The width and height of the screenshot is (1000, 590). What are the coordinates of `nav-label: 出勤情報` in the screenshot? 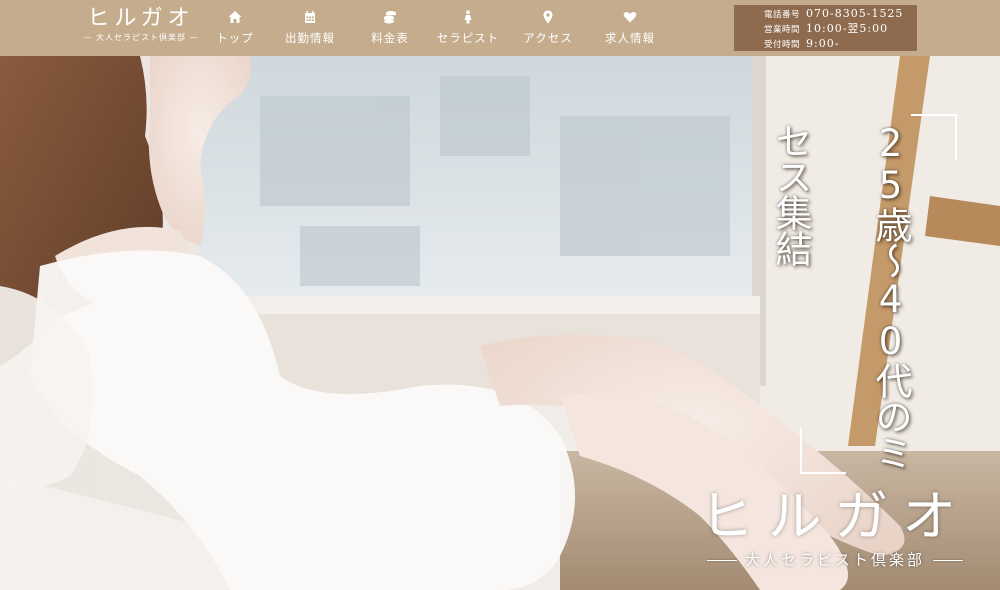 It's located at (310, 38).